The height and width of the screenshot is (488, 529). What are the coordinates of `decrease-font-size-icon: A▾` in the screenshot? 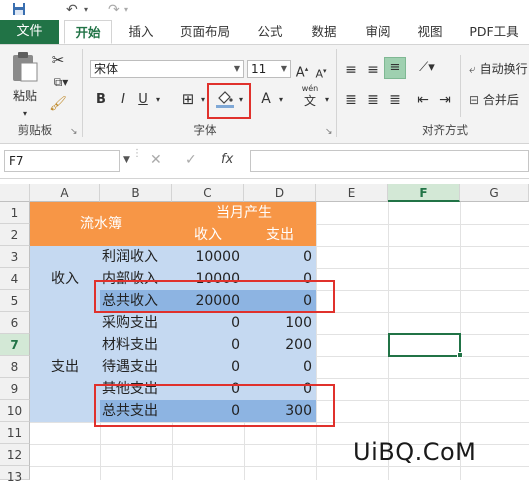 It's located at (321, 73).